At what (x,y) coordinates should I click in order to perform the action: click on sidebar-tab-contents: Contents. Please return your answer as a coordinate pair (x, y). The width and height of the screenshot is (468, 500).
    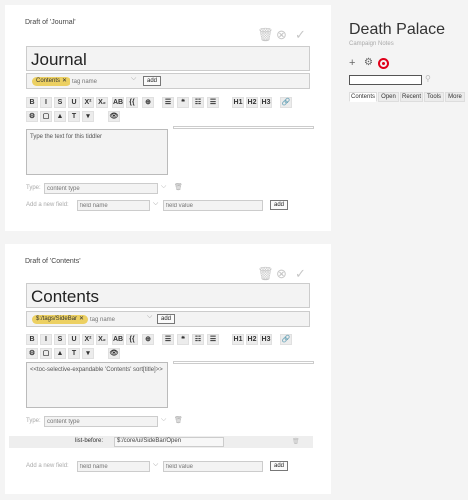
    Looking at the image, I should click on (363, 97).